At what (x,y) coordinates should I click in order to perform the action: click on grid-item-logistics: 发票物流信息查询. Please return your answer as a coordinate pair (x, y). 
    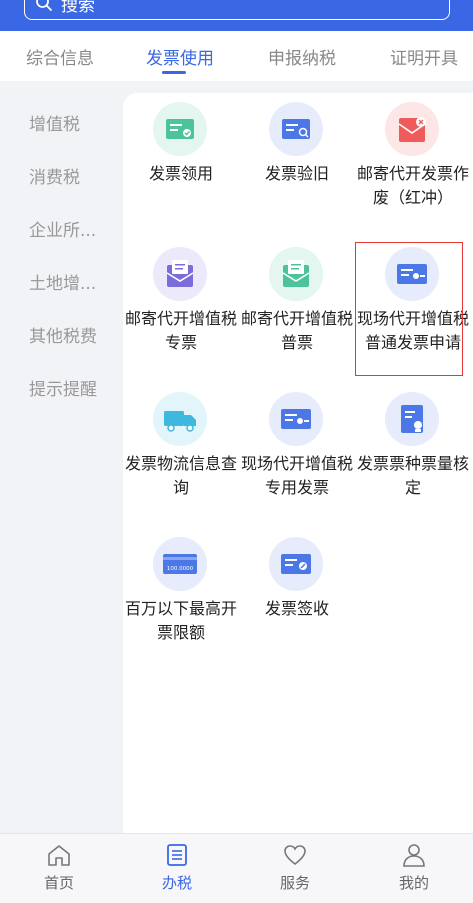
    Looking at the image, I should click on (181, 447).